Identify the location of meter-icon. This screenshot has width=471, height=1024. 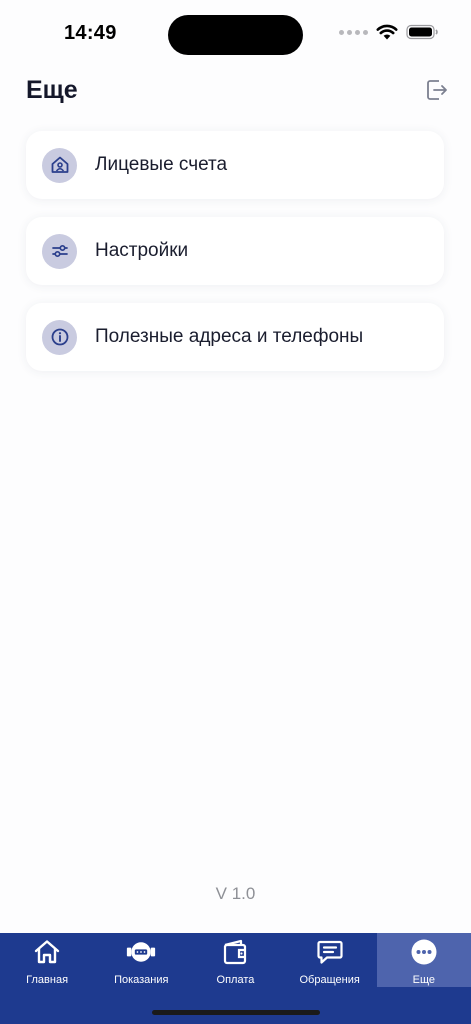
(141, 952).